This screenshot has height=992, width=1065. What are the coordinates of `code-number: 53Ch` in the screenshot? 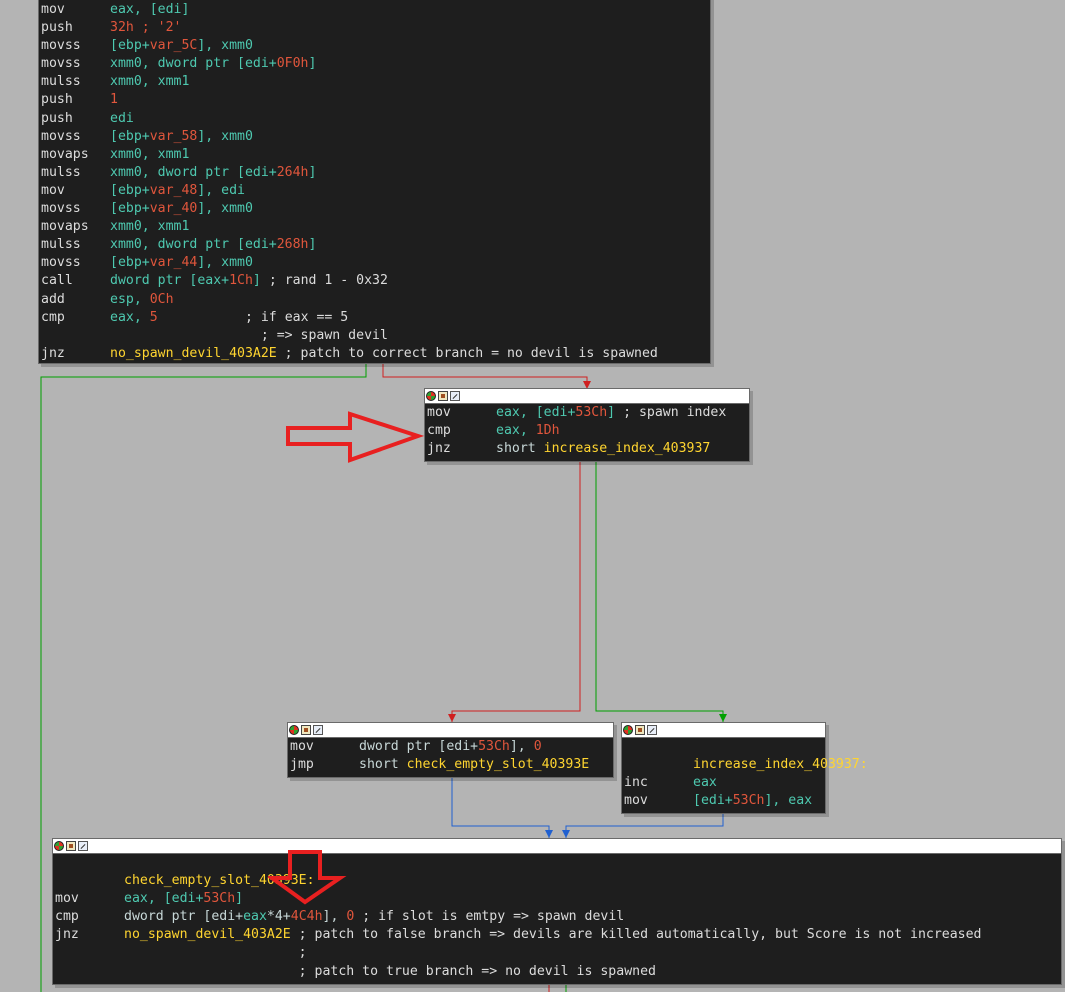 It's located at (748, 801).